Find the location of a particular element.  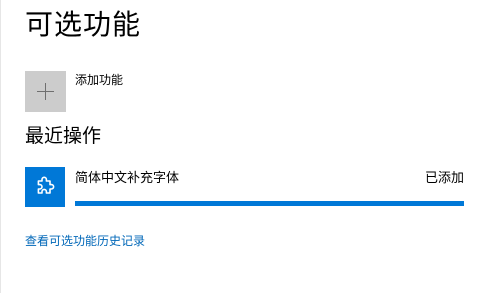

add-feature-label: 添加功能 is located at coordinates (99, 80).